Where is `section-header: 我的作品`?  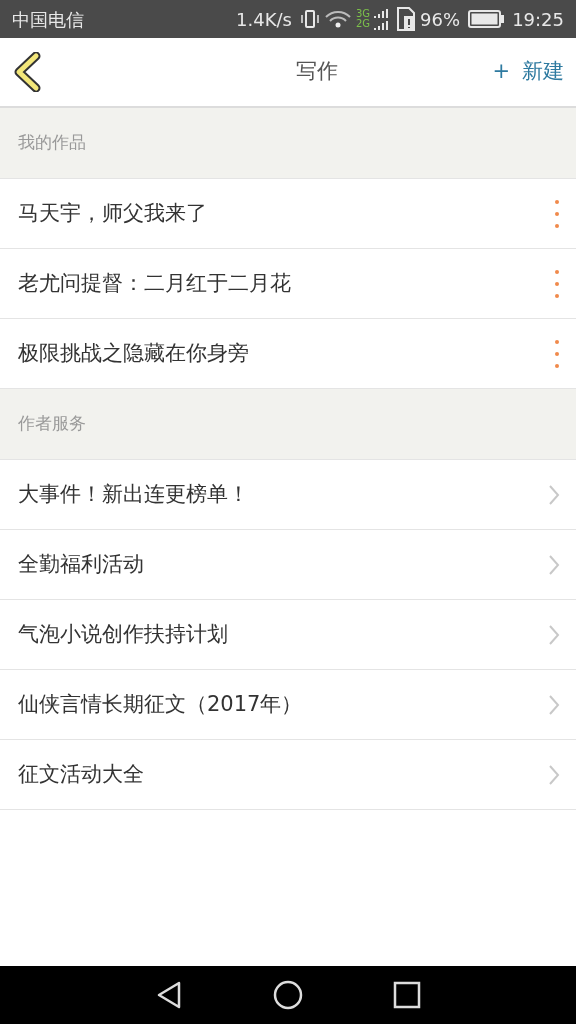 section-header: 我的作品 is located at coordinates (288, 143).